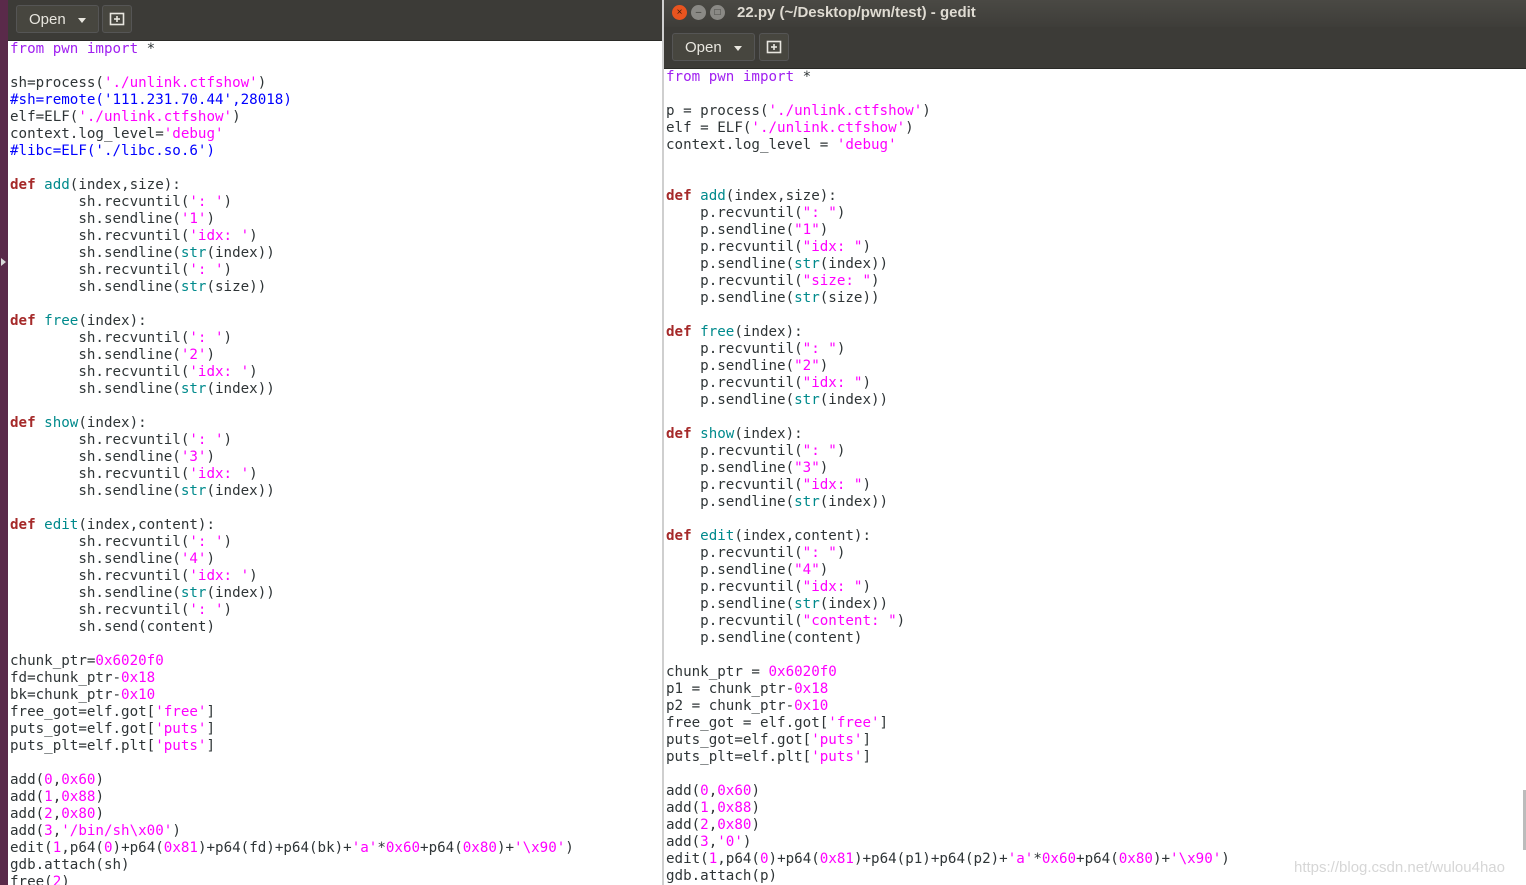 The image size is (1526, 885). What do you see at coordinates (717, 672) in the screenshot?
I see `code-token: chunk_ptr =` at bounding box center [717, 672].